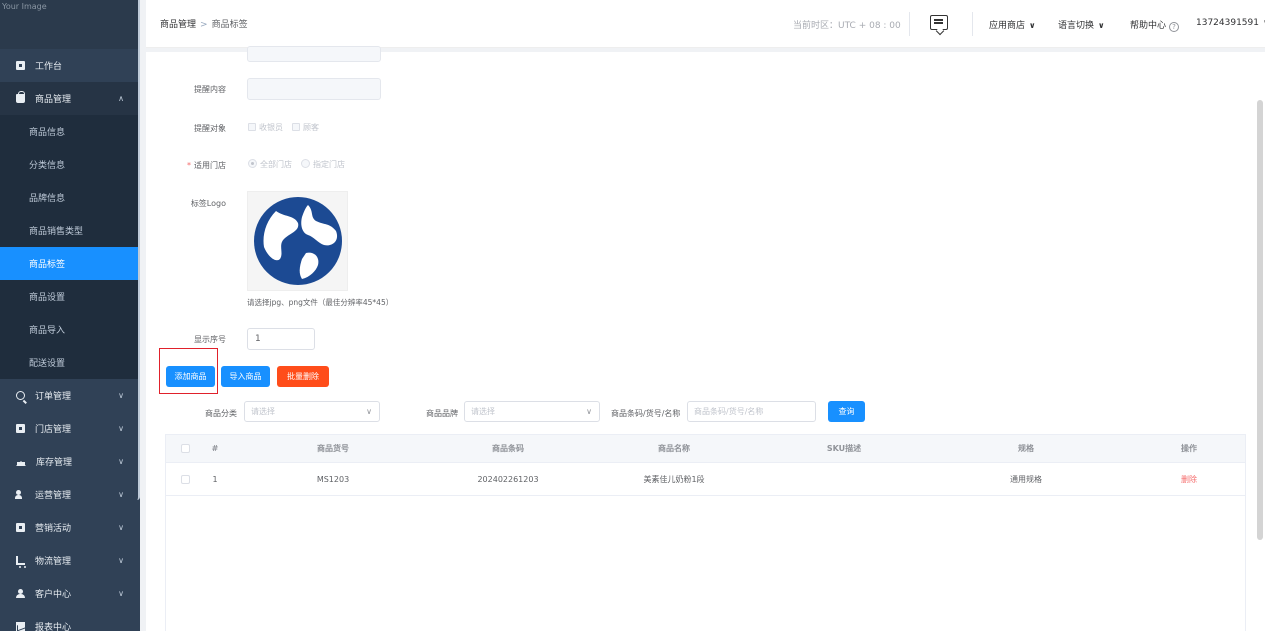 The image size is (1265, 631). I want to click on sidebar-item-order-management: 订单管理 ∨, so click(70, 395).